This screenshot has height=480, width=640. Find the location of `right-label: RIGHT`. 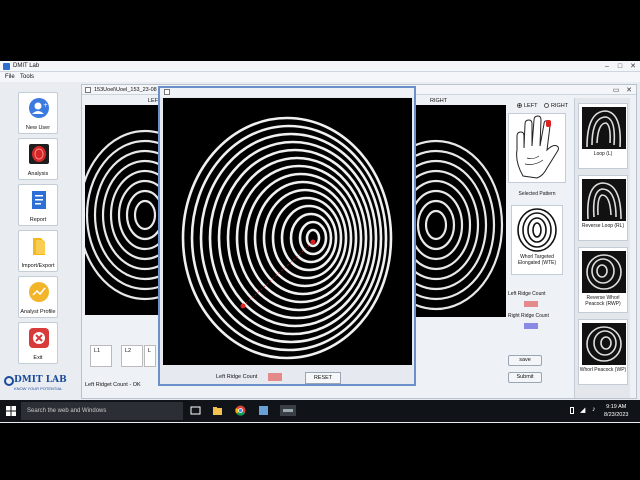

right-label: RIGHT is located at coordinates (439, 101).